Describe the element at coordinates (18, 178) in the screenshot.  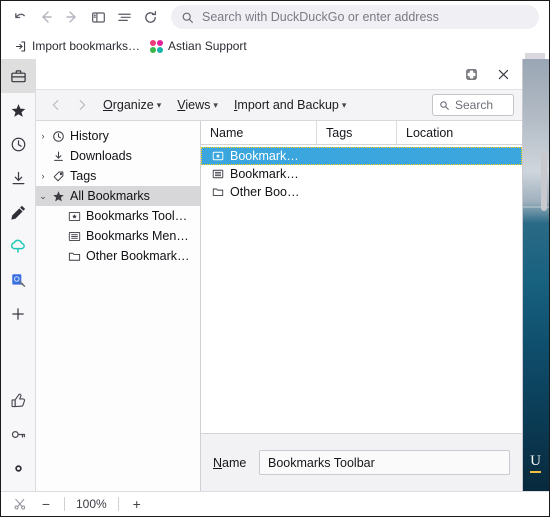
I see `sidebar-item-downloads` at that location.